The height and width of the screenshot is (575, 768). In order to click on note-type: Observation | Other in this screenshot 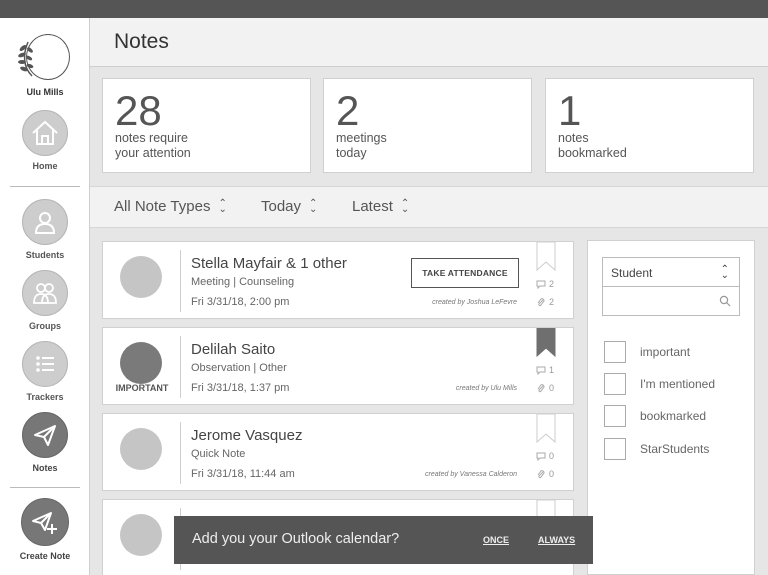, I will do `click(239, 368)`.